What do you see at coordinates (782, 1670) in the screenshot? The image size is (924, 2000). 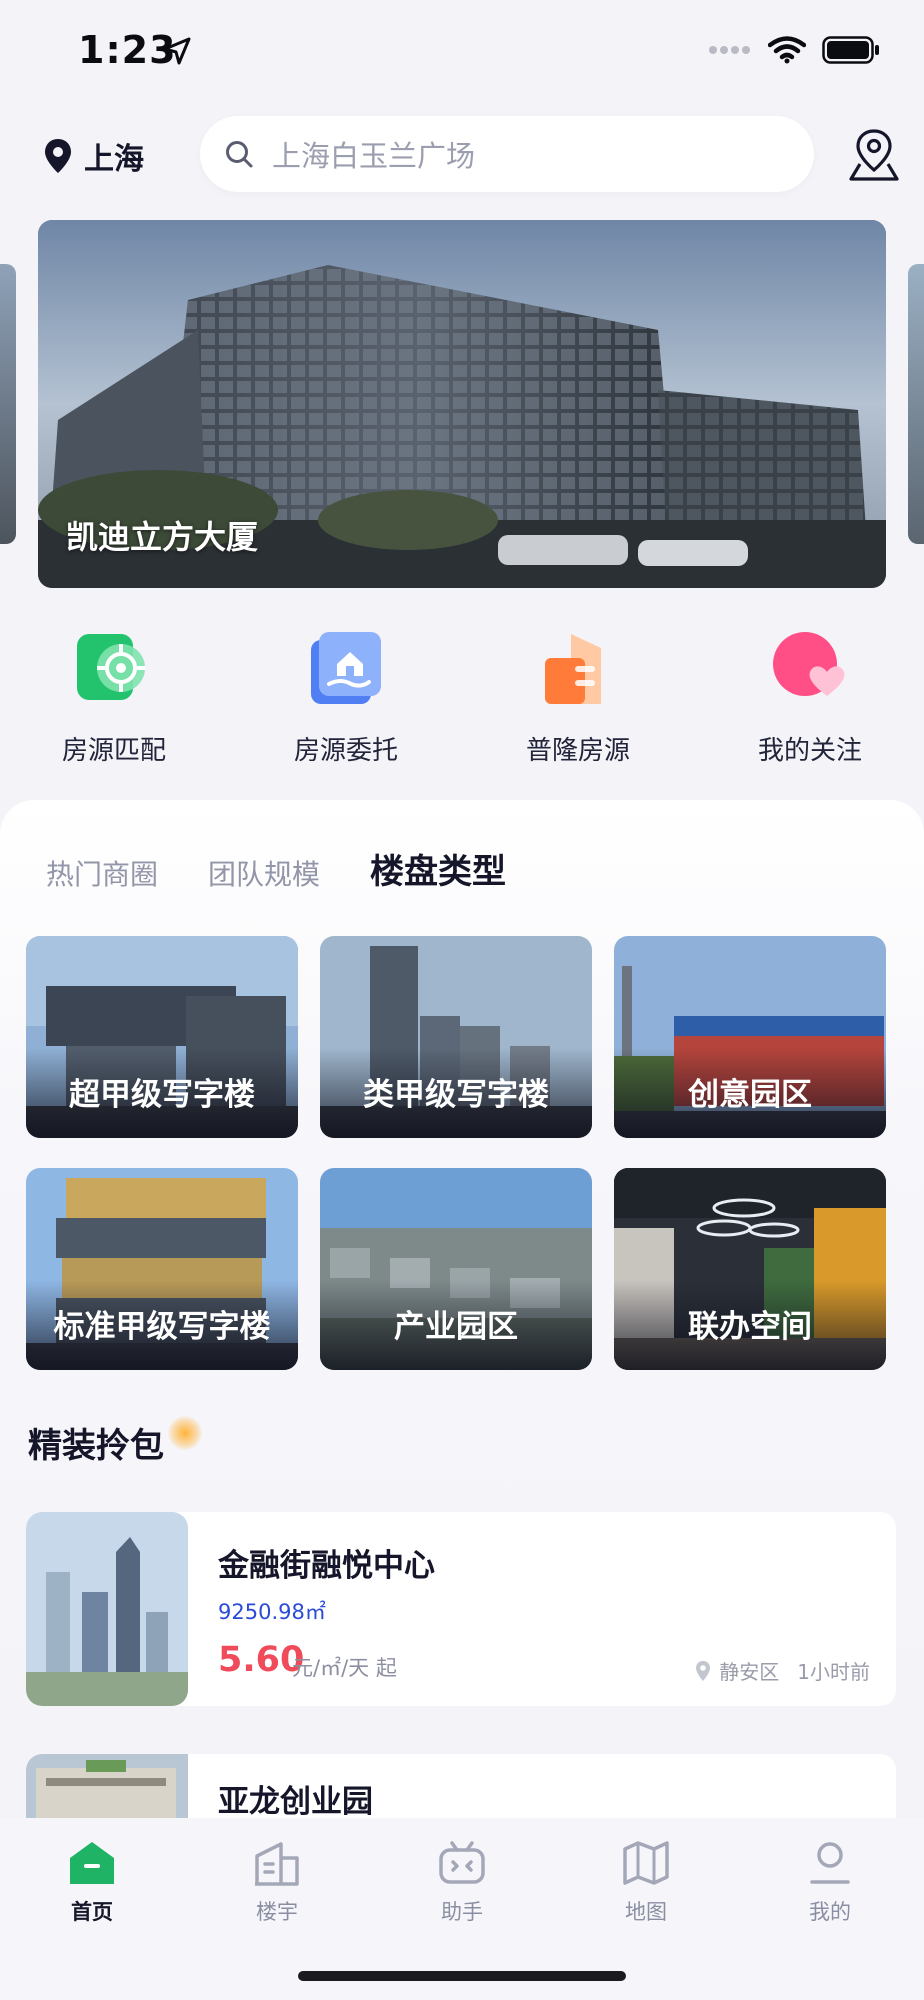 I see `listing-meta: 静安区 1小时前` at bounding box center [782, 1670].